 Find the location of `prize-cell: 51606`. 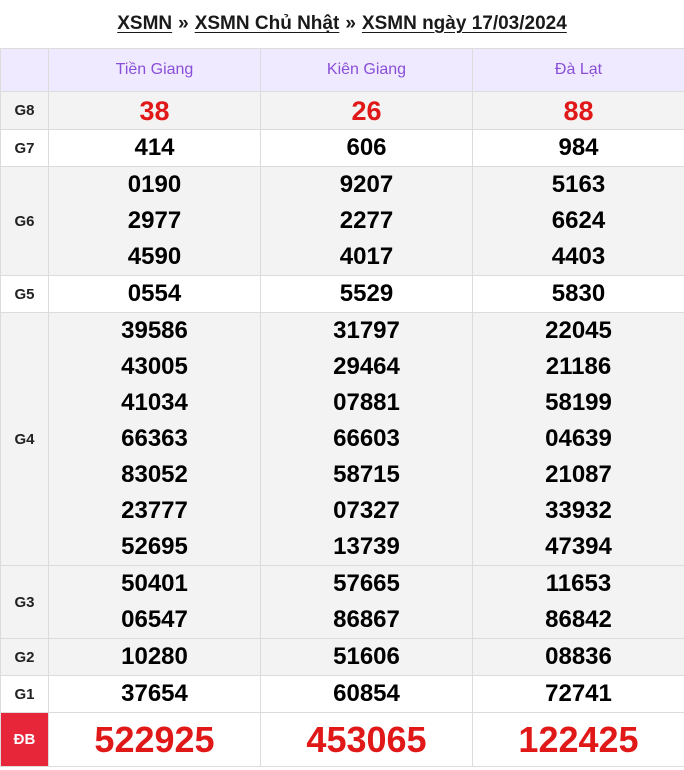

prize-cell: 51606 is located at coordinates (366, 657).